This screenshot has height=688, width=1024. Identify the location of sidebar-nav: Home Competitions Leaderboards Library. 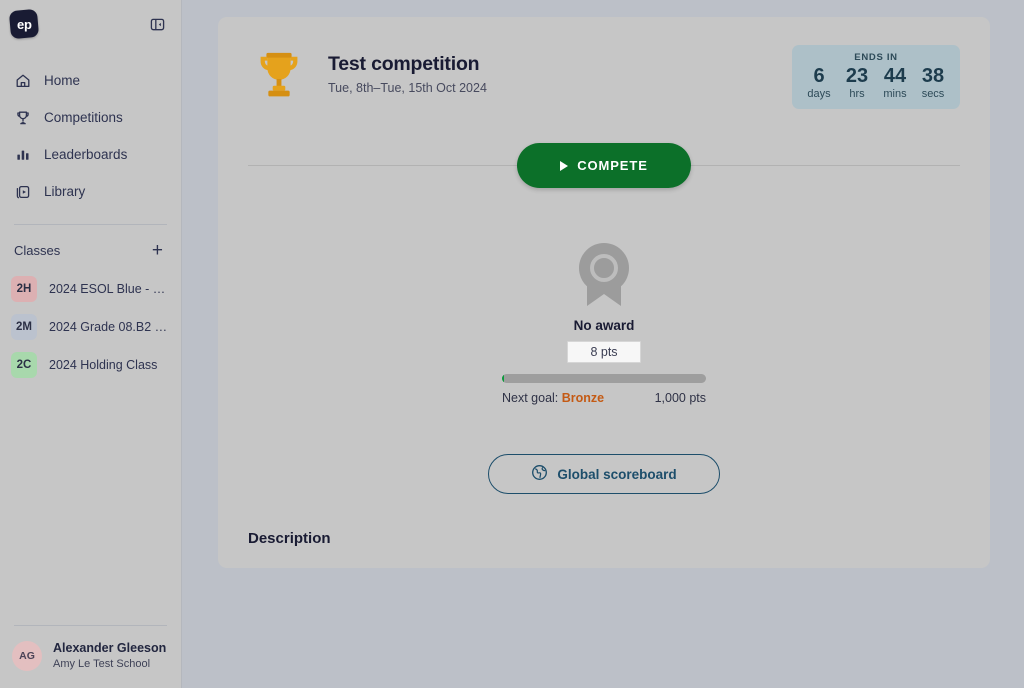
(90, 136).